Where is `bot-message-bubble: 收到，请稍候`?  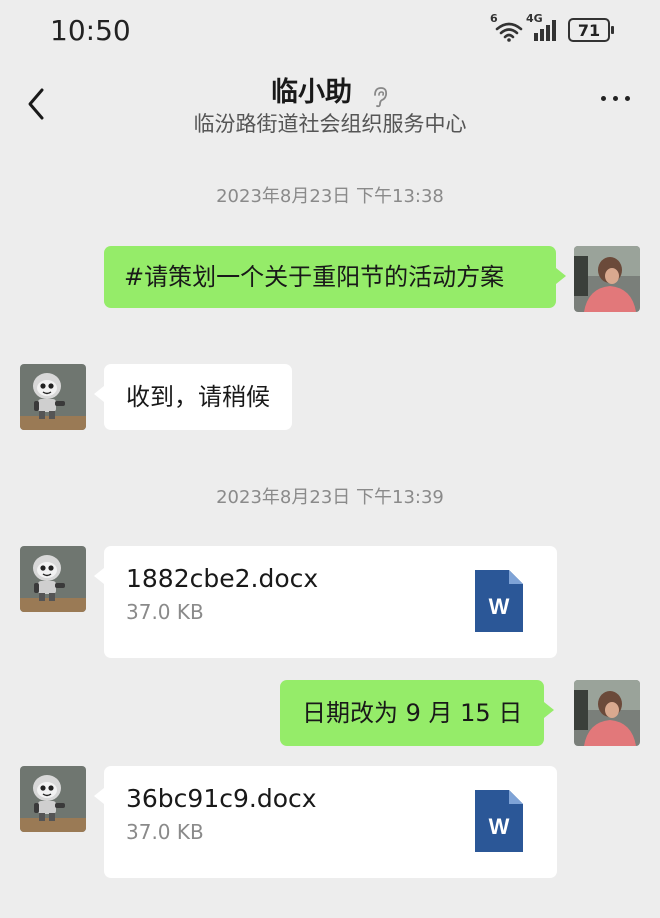 bot-message-bubble: 收到，请稍候 is located at coordinates (193, 397).